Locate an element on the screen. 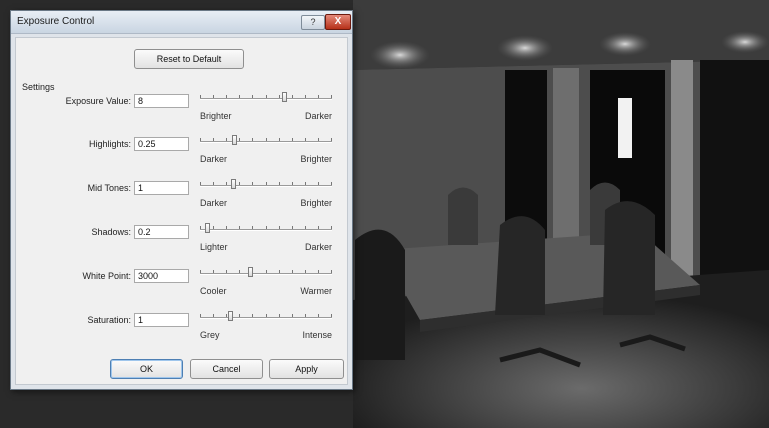 The image size is (769, 428). exposure-value-label: Exposure Value: is located at coordinates (98, 101).